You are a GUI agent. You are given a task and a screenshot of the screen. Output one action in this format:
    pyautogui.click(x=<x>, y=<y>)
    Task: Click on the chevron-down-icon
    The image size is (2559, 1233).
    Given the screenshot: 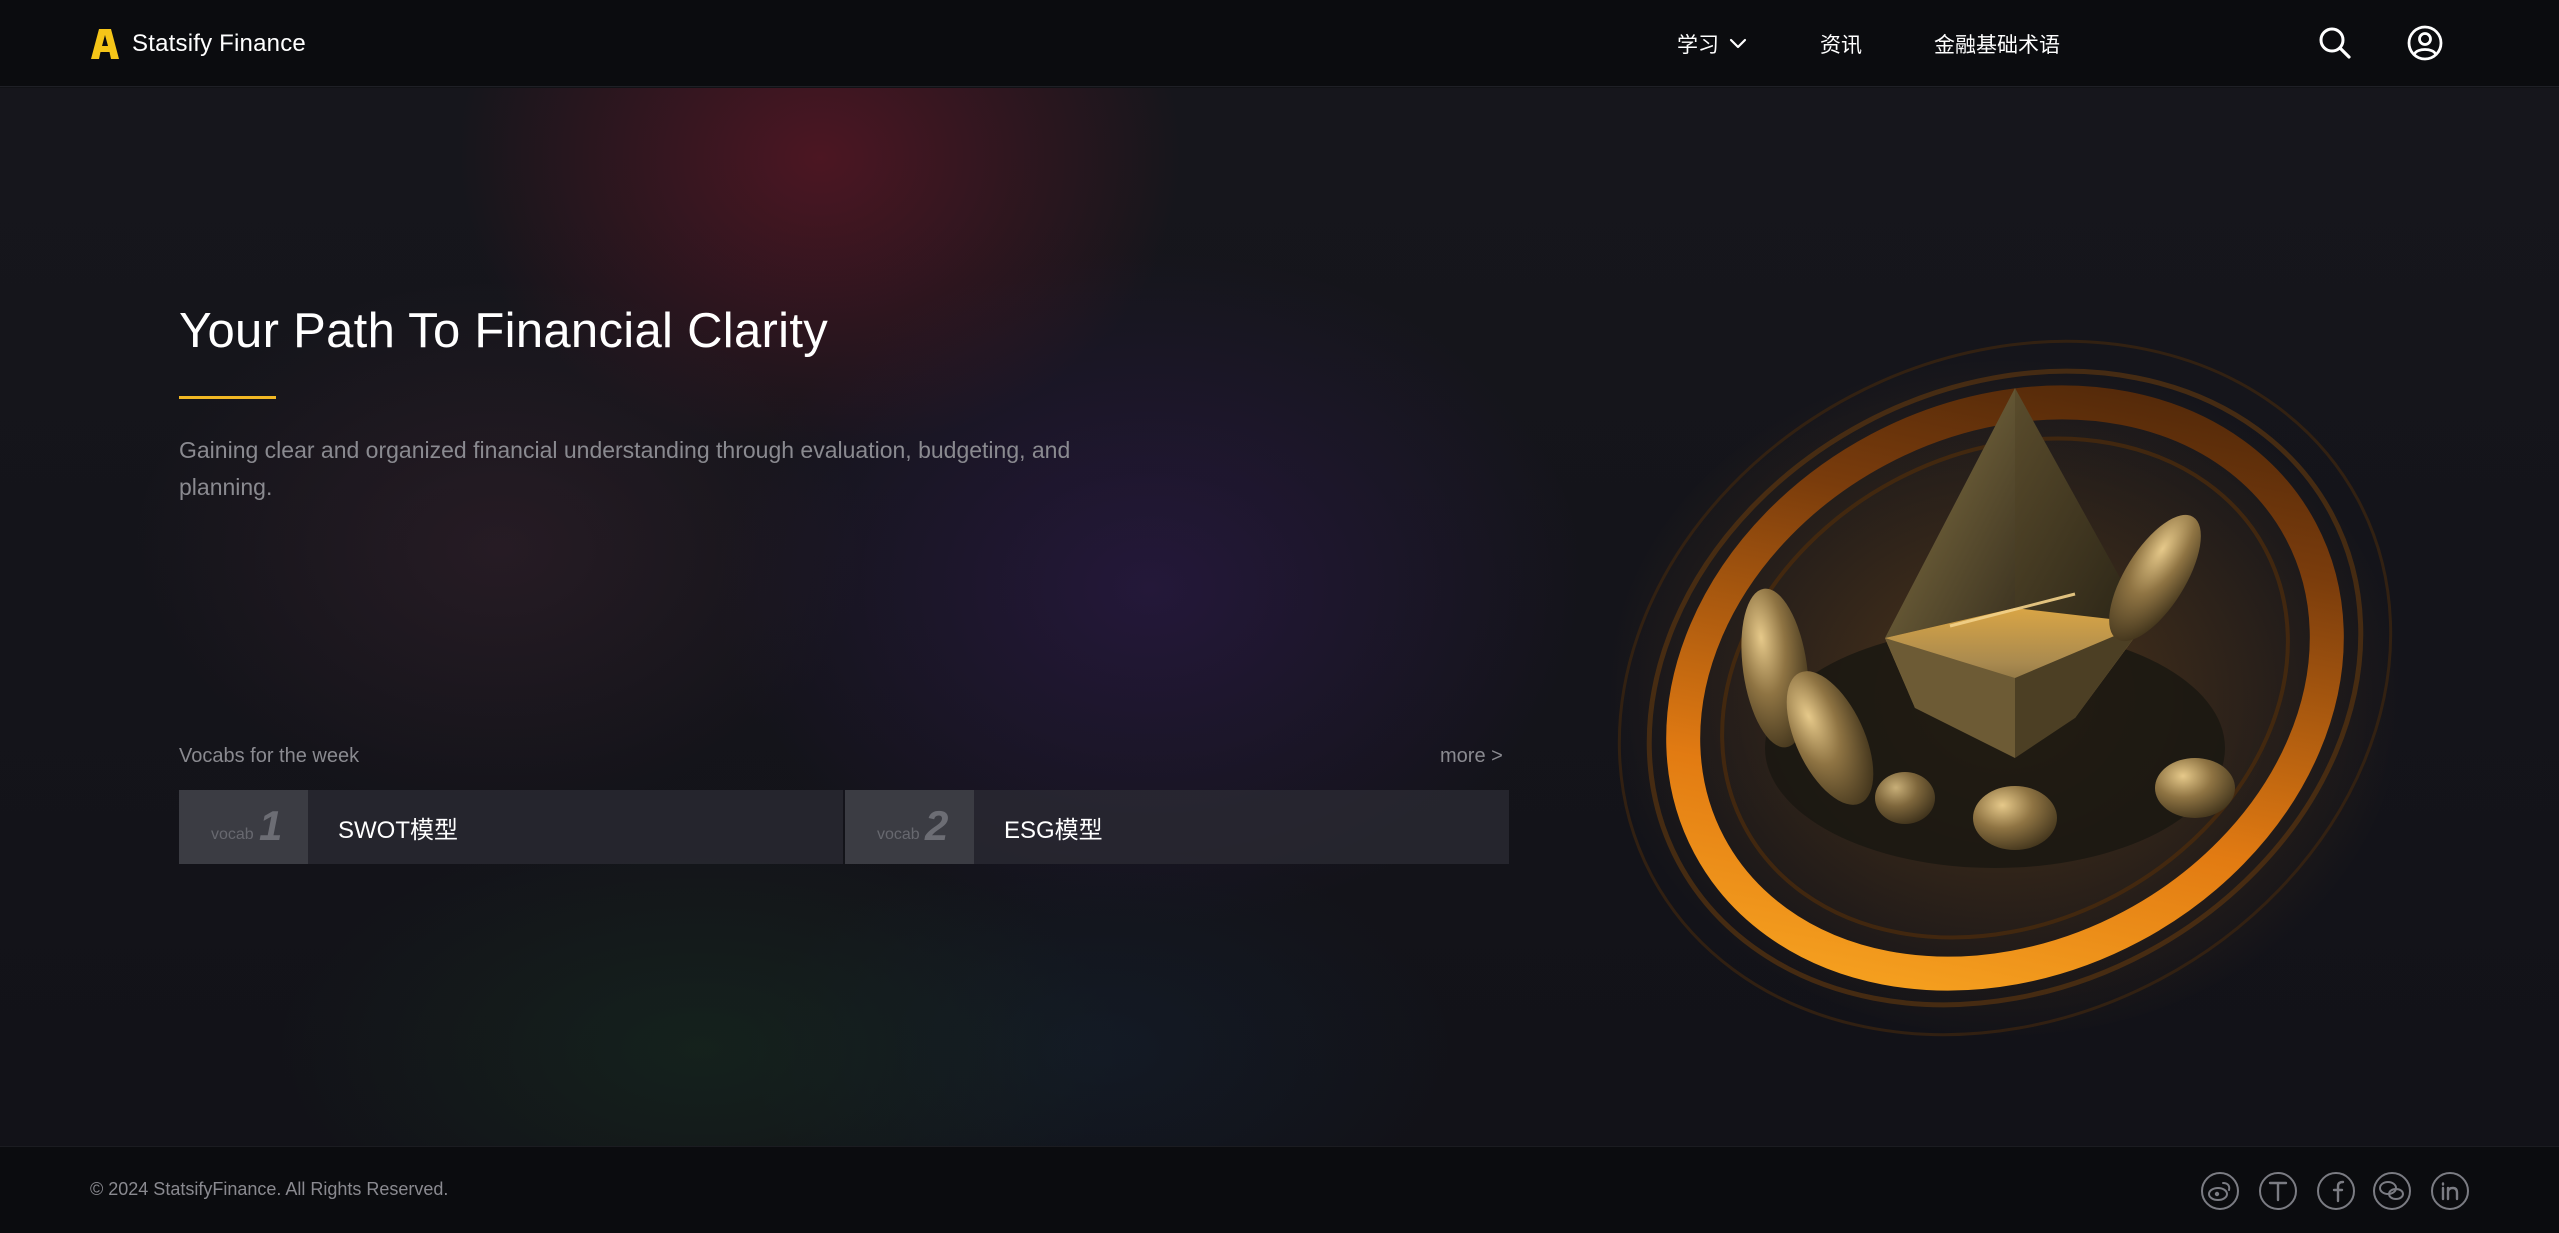 What is the action you would take?
    pyautogui.click(x=1738, y=43)
    